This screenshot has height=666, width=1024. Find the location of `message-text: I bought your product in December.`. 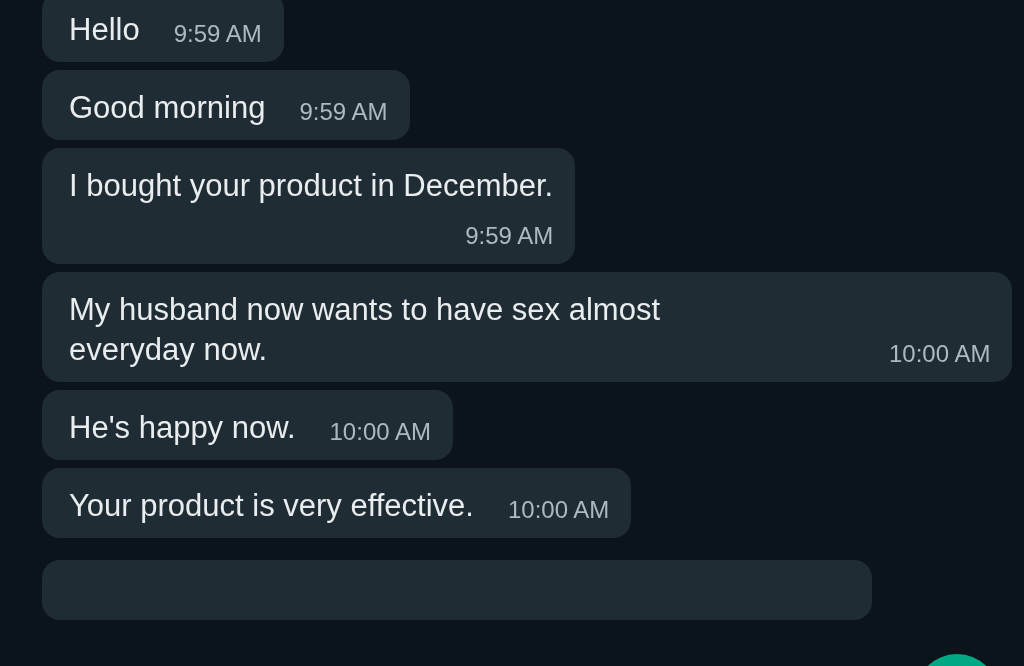

message-text: I bought your product in December. is located at coordinates (311, 186).